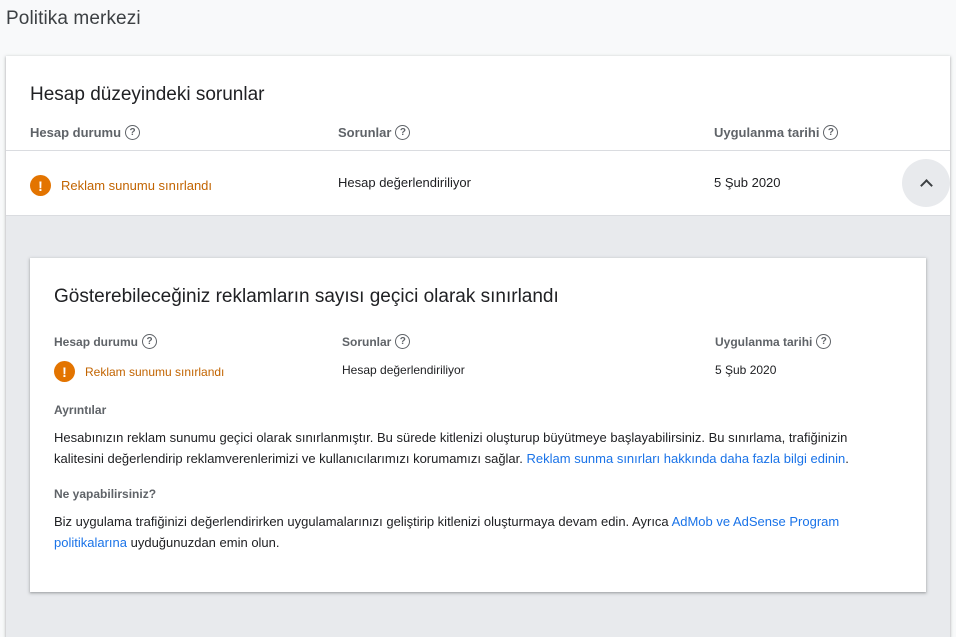  I want to click on detail-date: 5 Şub 2020, so click(746, 370).